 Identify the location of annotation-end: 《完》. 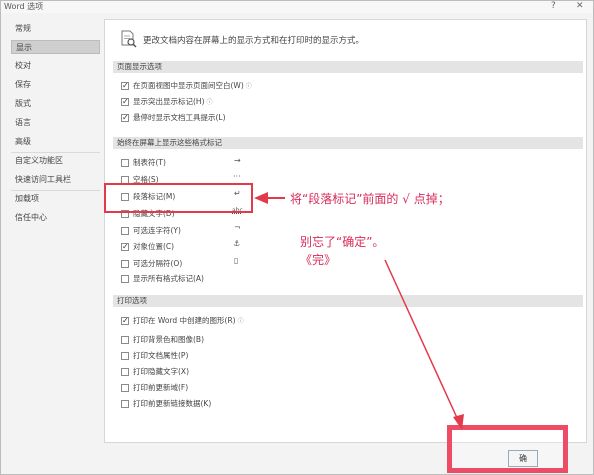
(318, 260).